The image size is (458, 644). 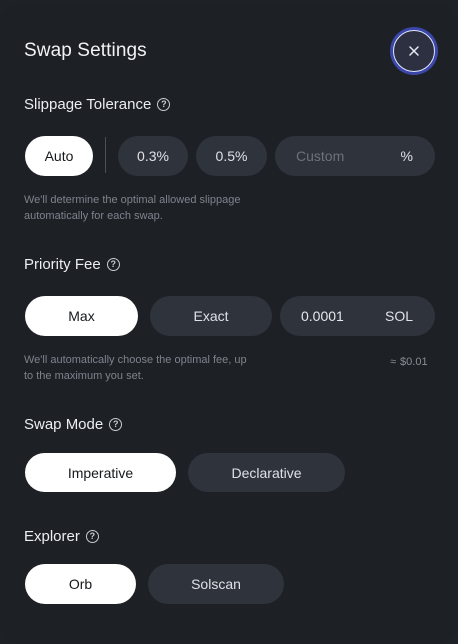 I want to click on priority-fee-label: Priority Fee ?, so click(x=72, y=264).